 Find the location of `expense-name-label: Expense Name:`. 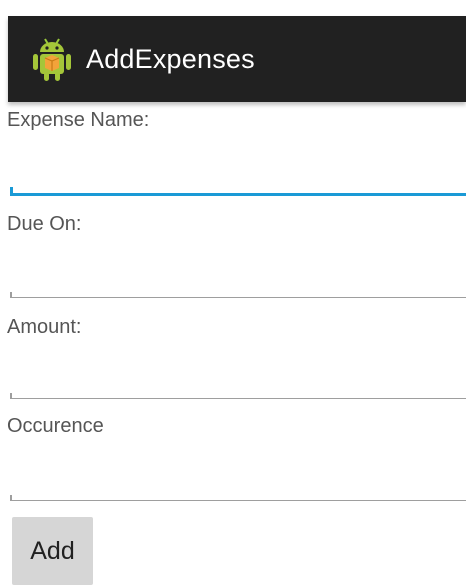

expense-name-label: Expense Name: is located at coordinates (78, 120).